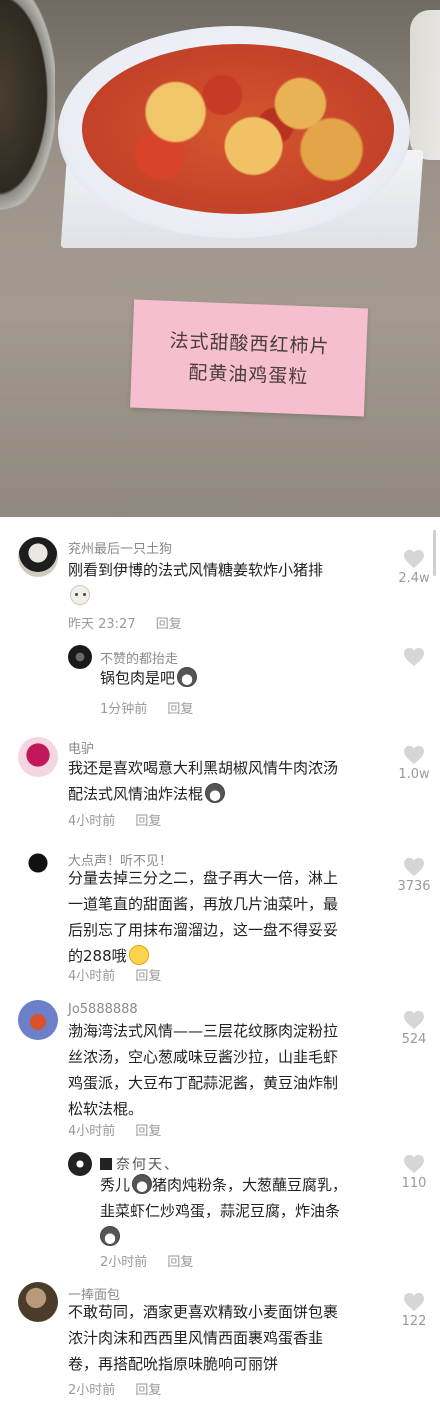 This screenshot has height=1403, width=440. I want to click on comment-text-line: 一道笔直的甜面酱，再放几片油菜叶，最, so click(203, 904).